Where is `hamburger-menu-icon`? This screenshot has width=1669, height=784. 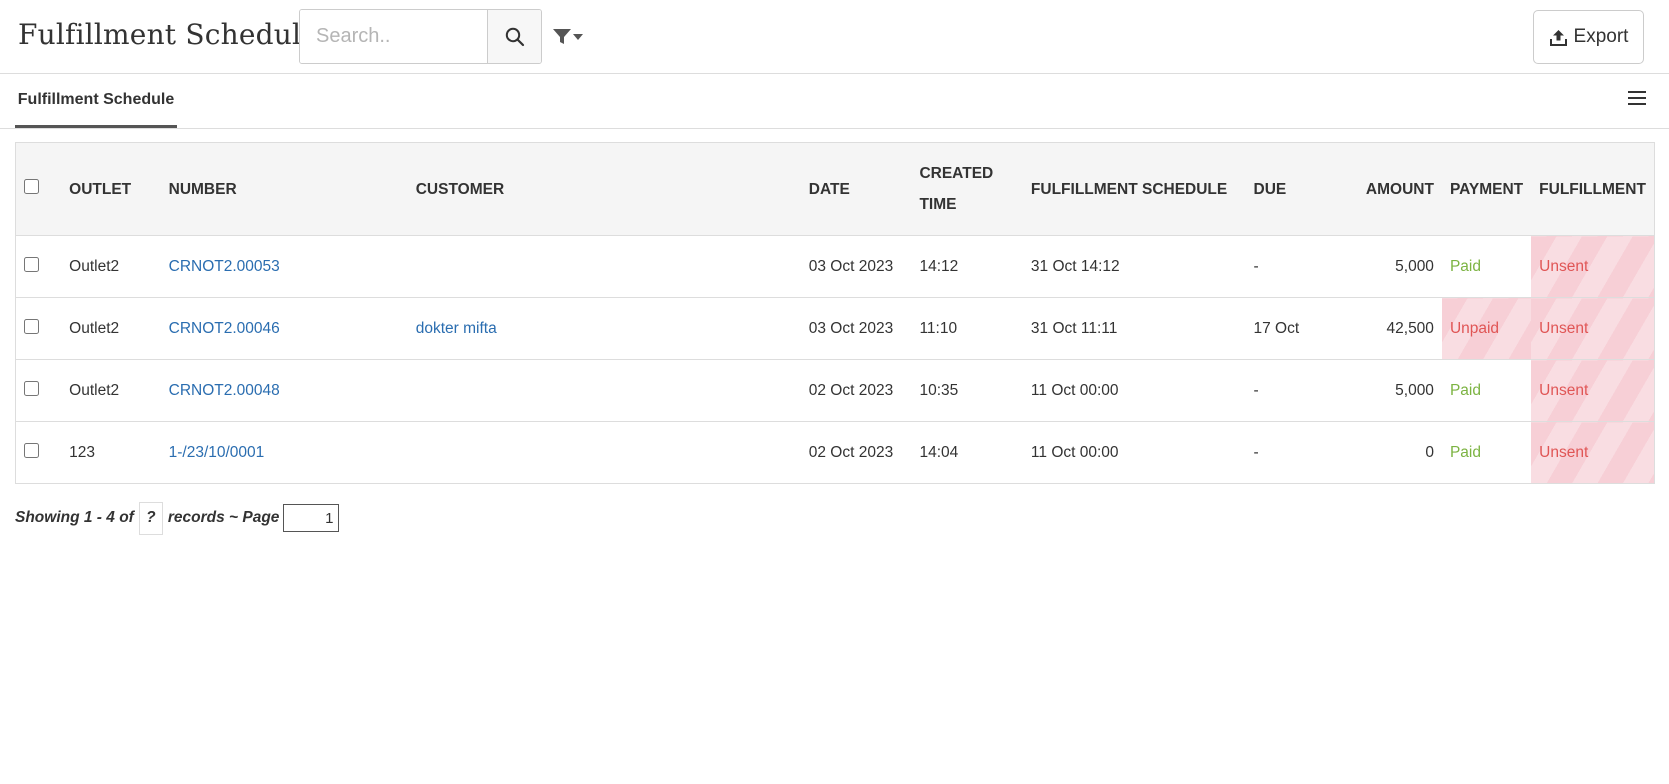
hamburger-menu-icon is located at coordinates (1637, 98).